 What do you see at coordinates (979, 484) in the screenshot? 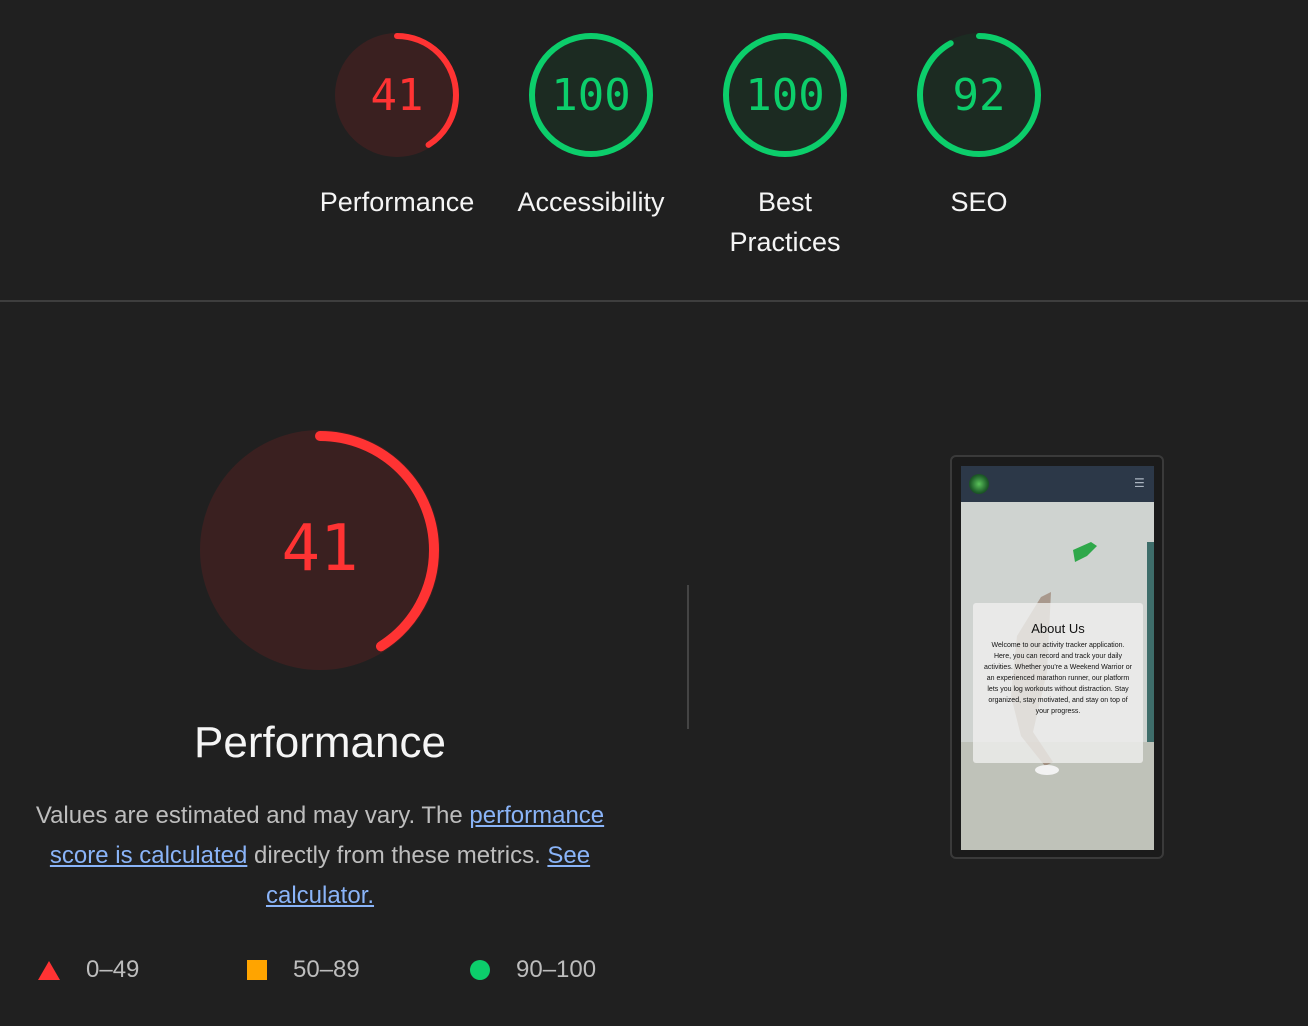
I see `logo-icon` at bounding box center [979, 484].